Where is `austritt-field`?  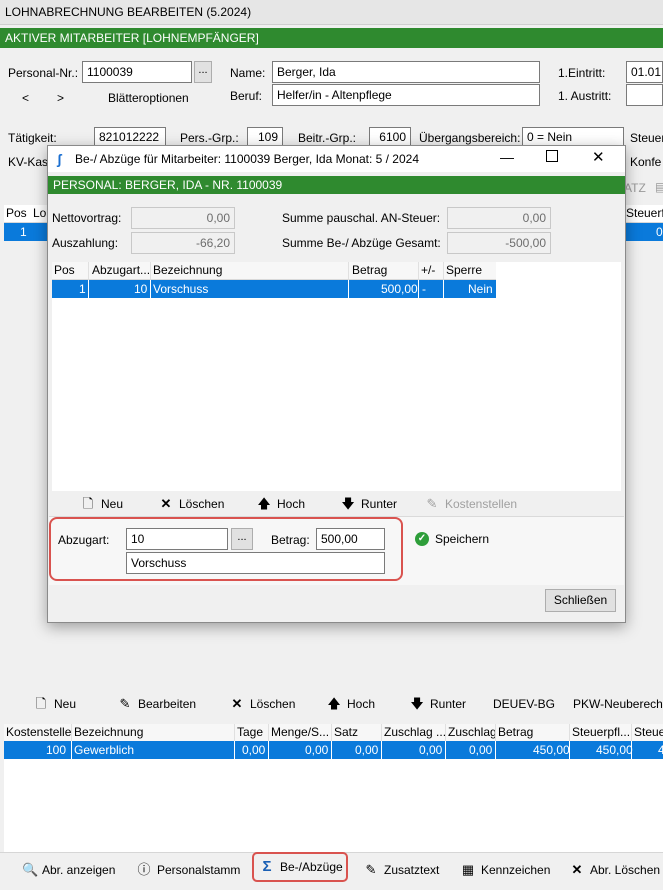
austritt-field is located at coordinates (644, 95).